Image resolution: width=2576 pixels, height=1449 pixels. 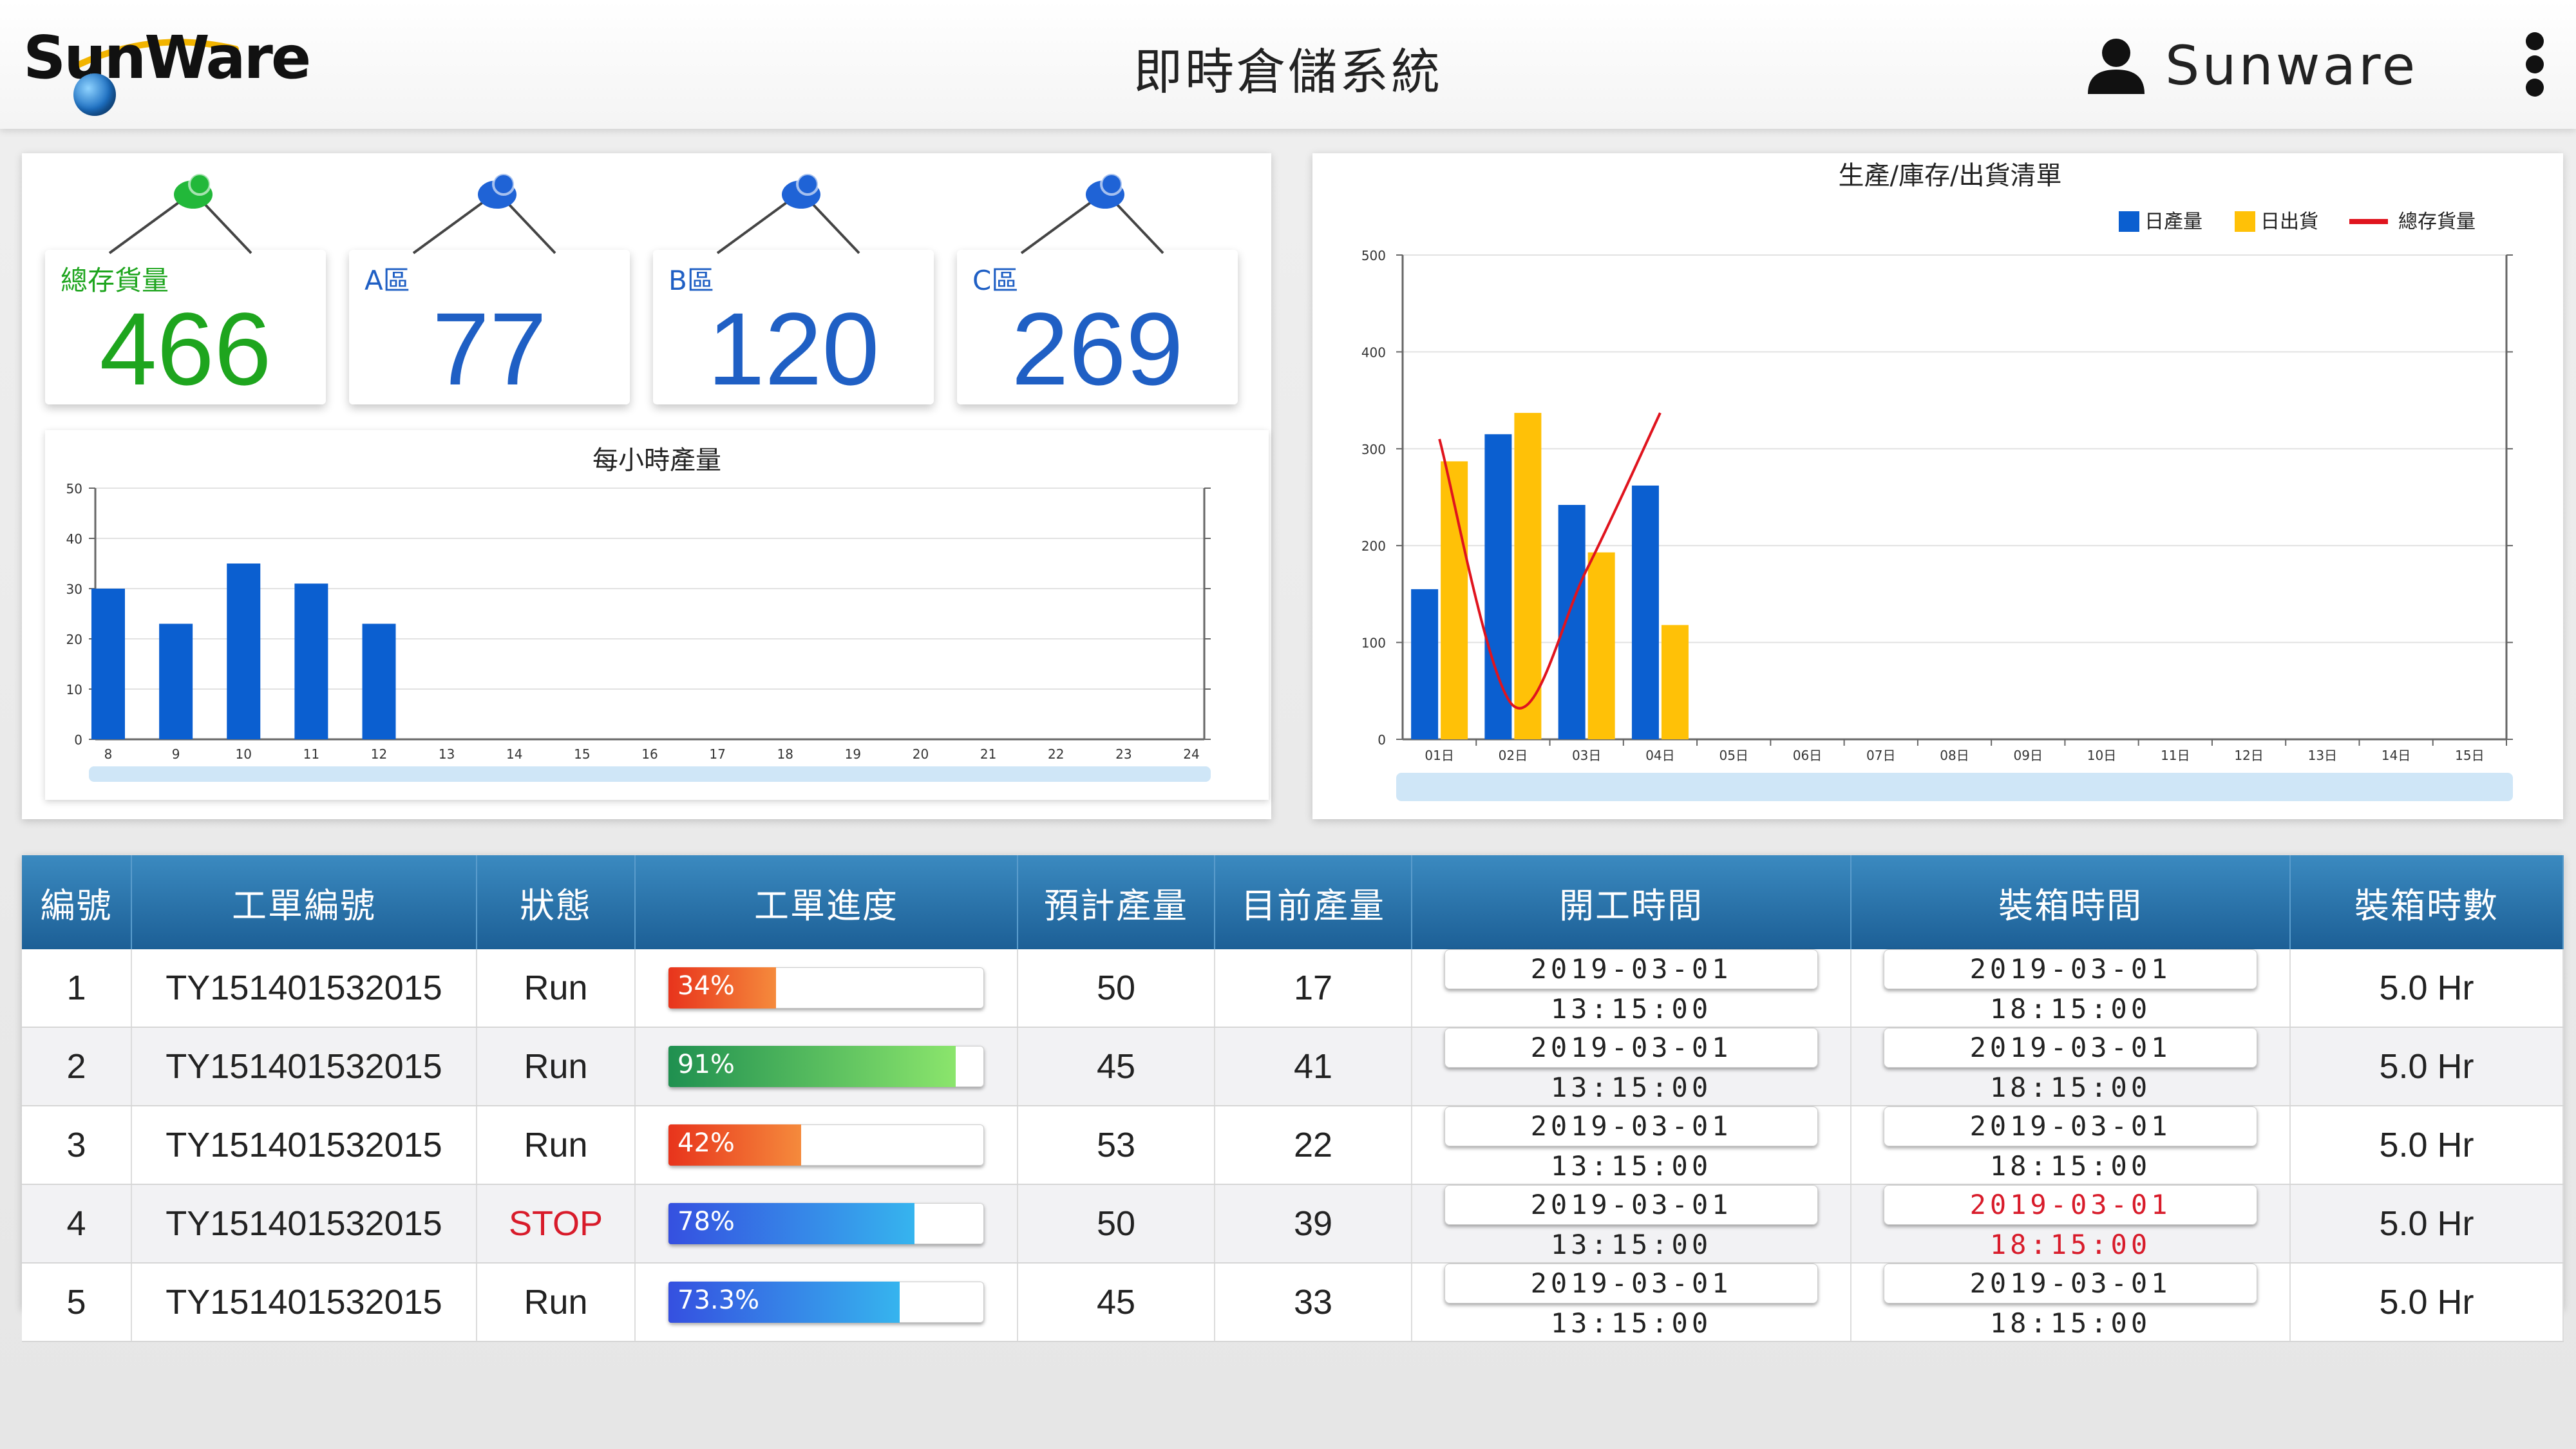 What do you see at coordinates (1550, 561) in the screenshot?
I see `inventory-line` at bounding box center [1550, 561].